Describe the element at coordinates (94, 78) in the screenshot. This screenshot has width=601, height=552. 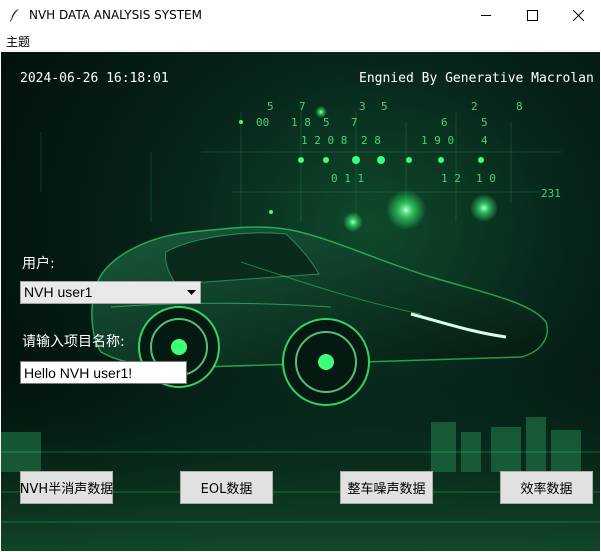
I see `datetime-display: 2024-06-26 16:18:01` at that location.